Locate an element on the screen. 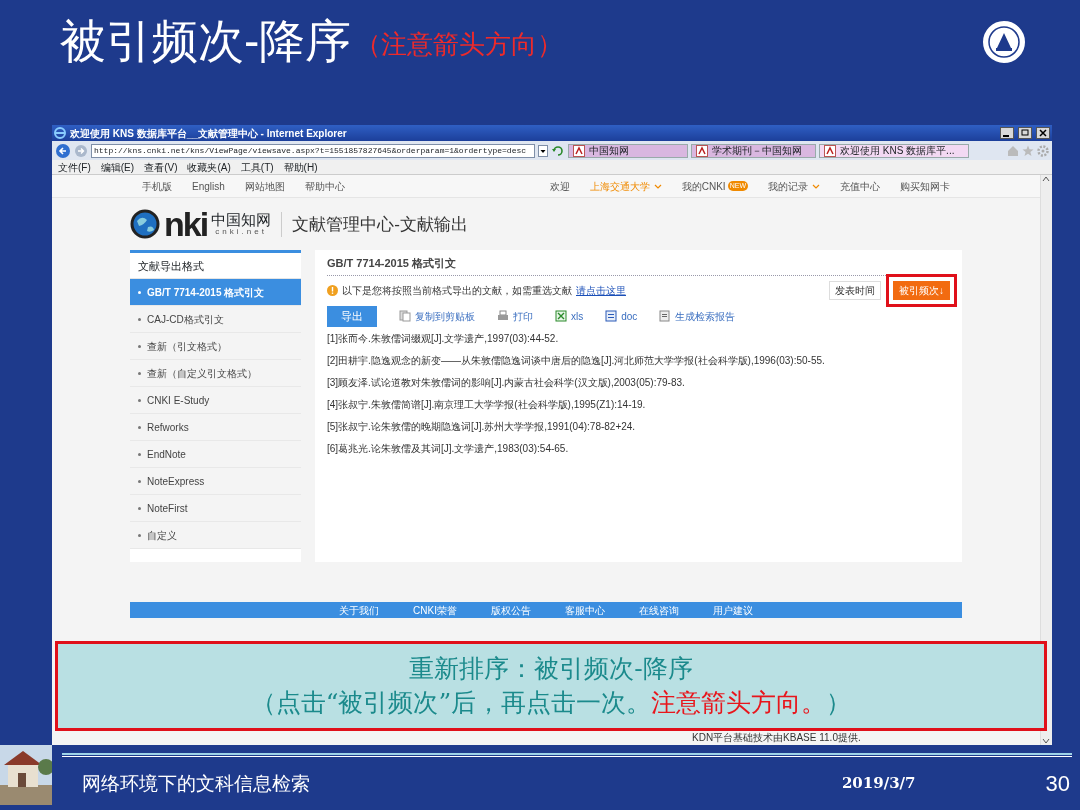 This screenshot has width=1080, height=810. close-icon is located at coordinates (1043, 133).